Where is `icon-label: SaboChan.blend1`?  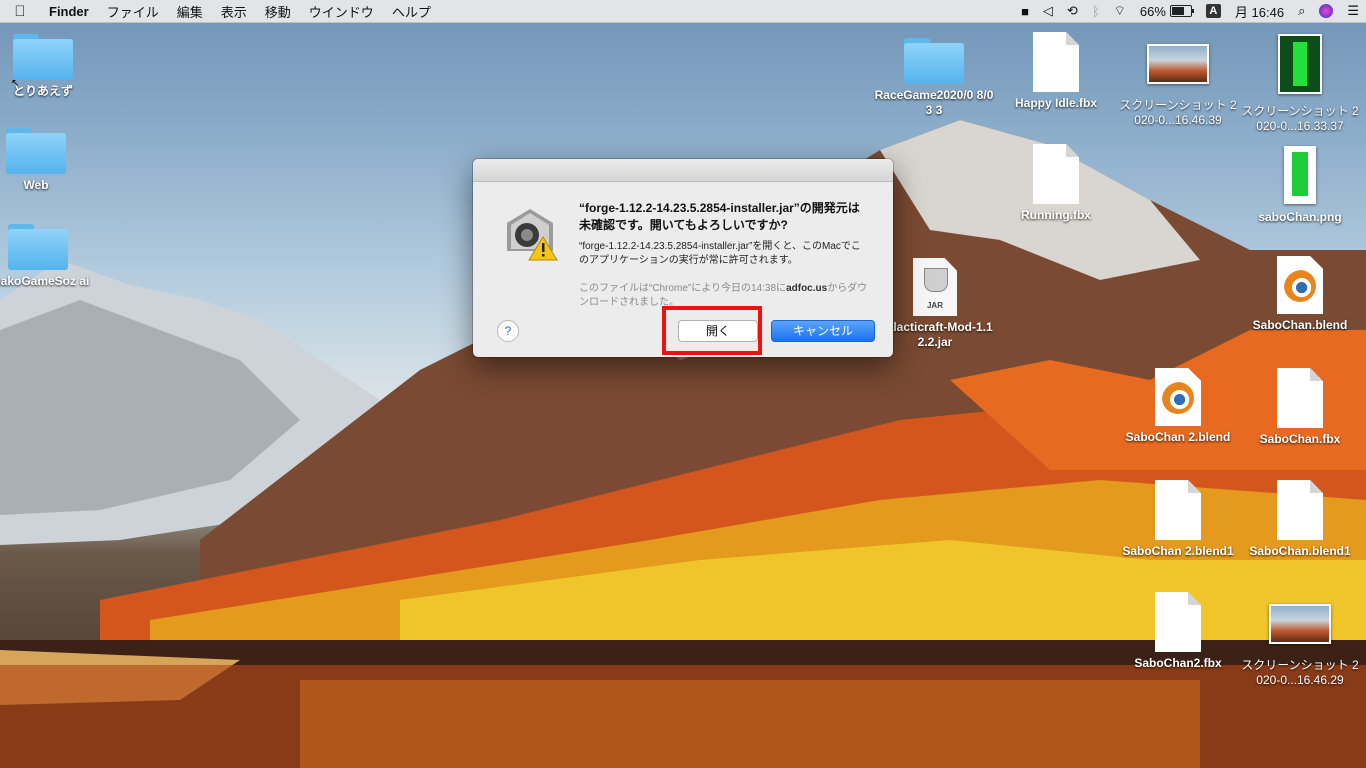 icon-label: SaboChan.blend1 is located at coordinates (1300, 551).